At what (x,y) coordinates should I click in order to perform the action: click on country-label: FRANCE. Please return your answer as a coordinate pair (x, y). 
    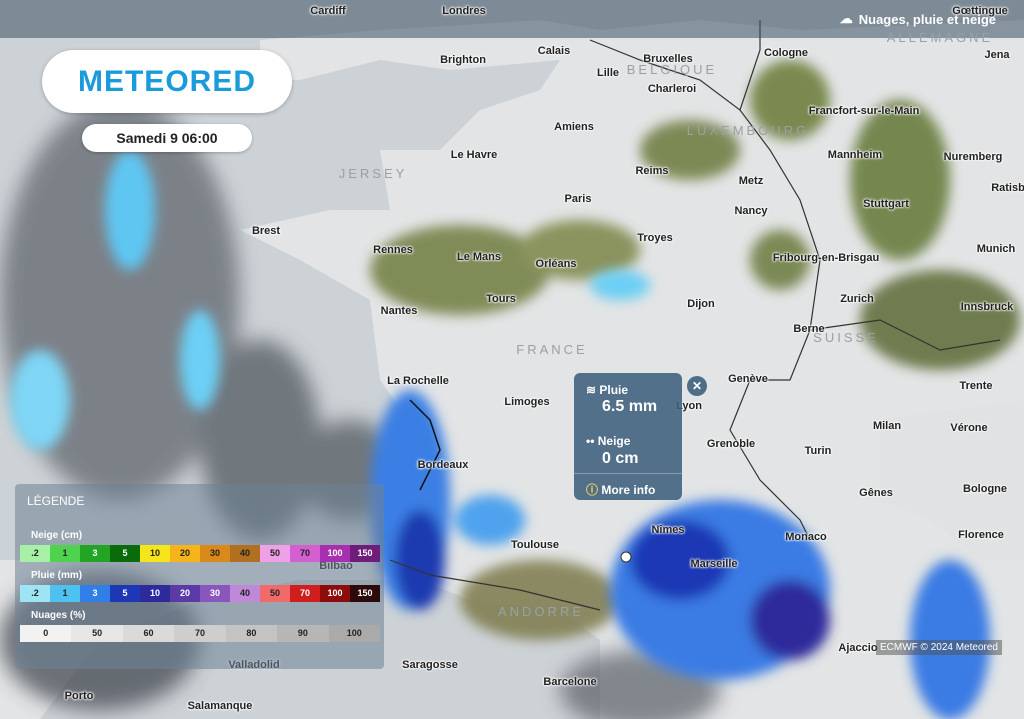
    Looking at the image, I should click on (552, 349).